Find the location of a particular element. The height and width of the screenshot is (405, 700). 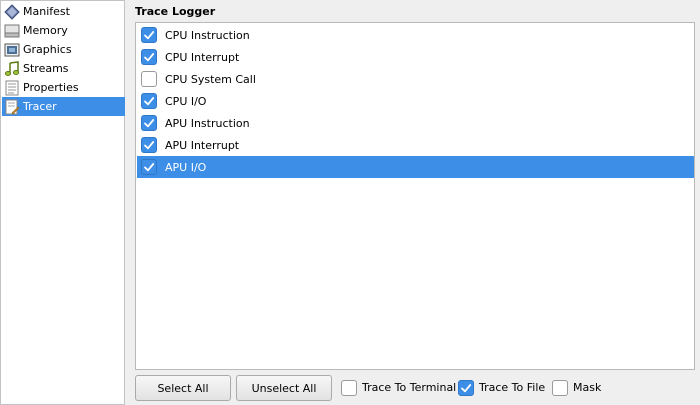

trace-item-label: APU Instruction is located at coordinates (207, 123).